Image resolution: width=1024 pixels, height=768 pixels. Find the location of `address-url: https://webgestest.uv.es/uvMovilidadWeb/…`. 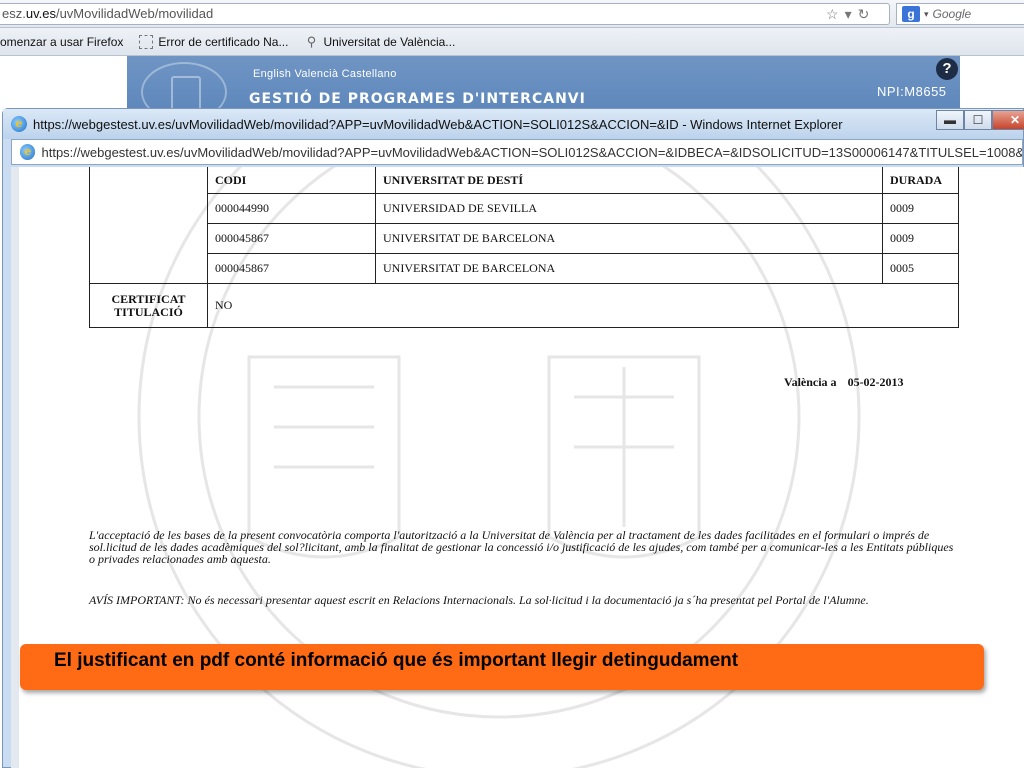

address-url: https://webgestest.uv.es/uvMovilidadWeb/… is located at coordinates (531, 152).